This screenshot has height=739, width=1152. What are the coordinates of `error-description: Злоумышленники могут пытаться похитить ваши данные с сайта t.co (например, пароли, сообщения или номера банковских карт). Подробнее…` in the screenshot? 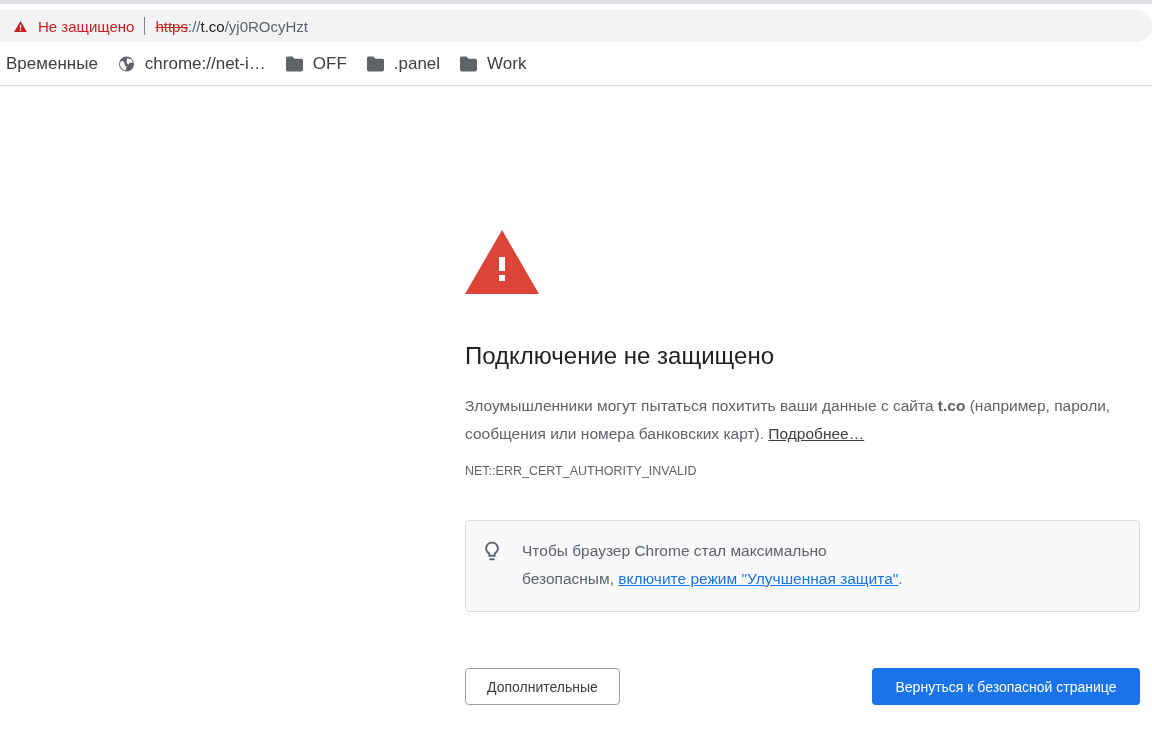 It's located at (788, 420).